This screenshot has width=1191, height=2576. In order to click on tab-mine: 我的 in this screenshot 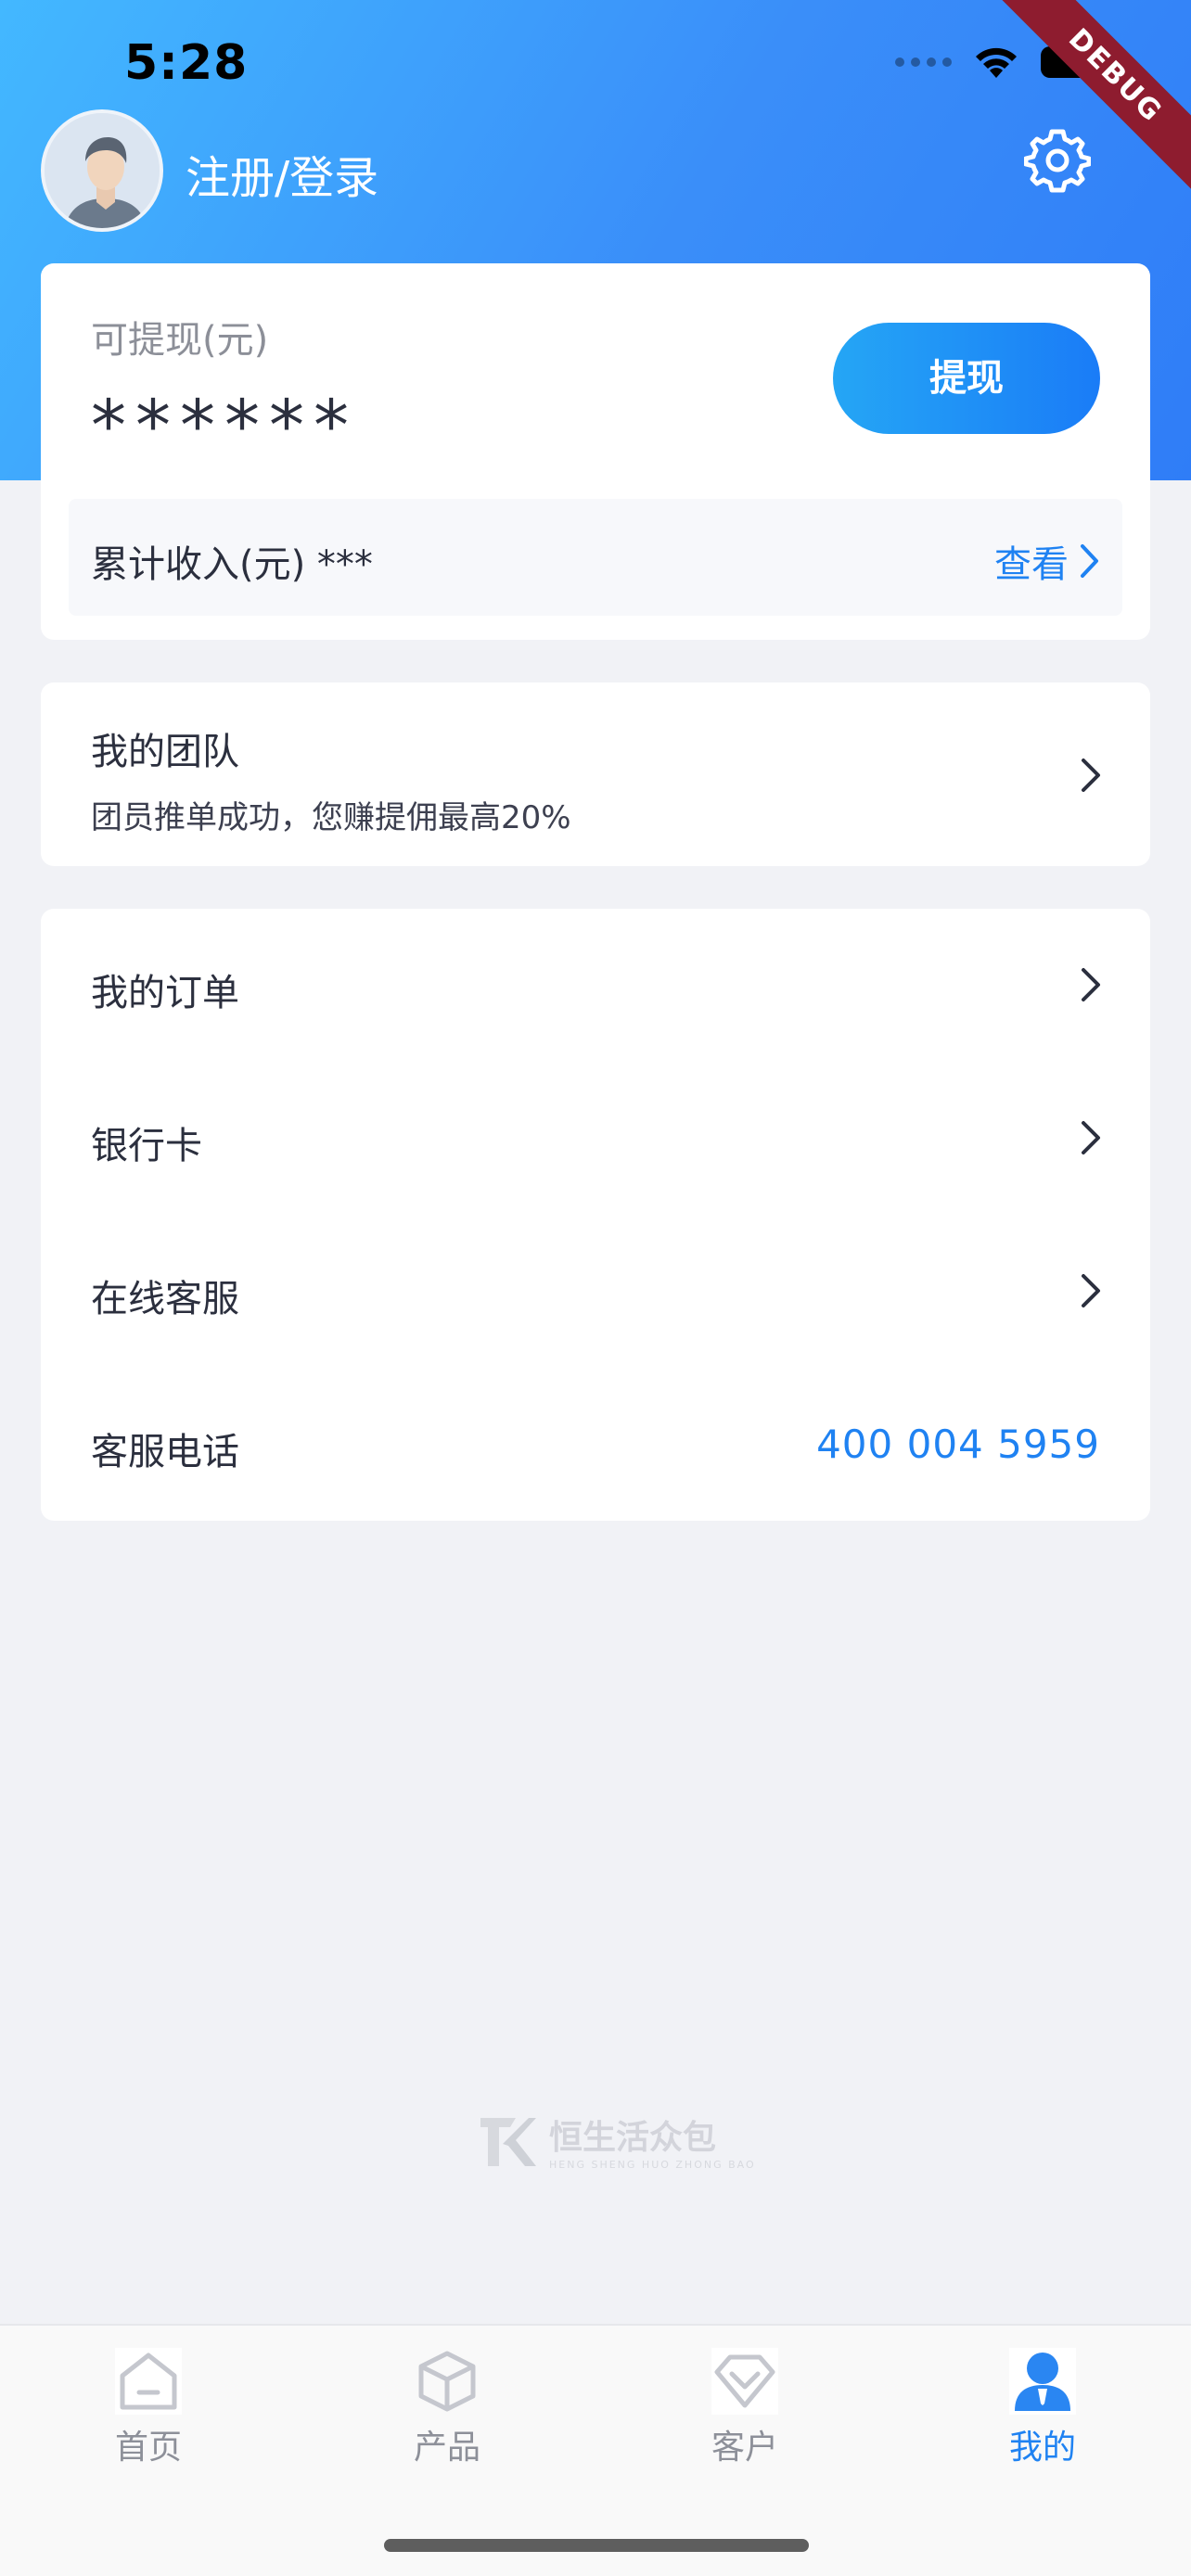, I will do `click(1042, 2413)`.